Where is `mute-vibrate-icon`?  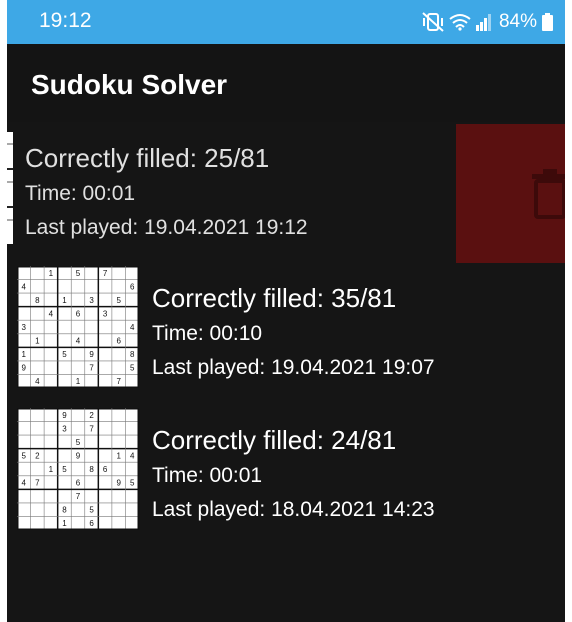
mute-vibrate-icon is located at coordinates (433, 22).